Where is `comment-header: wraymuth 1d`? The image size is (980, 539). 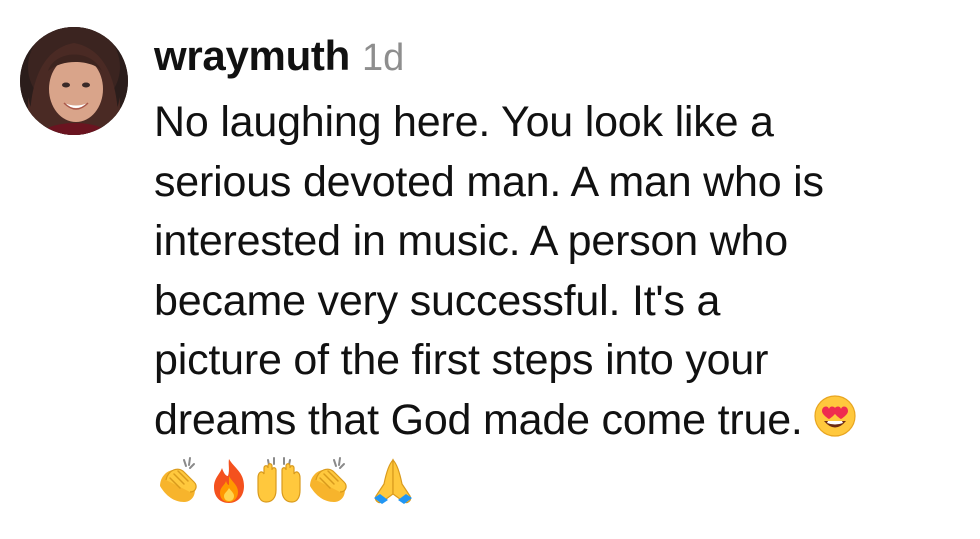
comment-header: wraymuth 1d is located at coordinates (279, 60).